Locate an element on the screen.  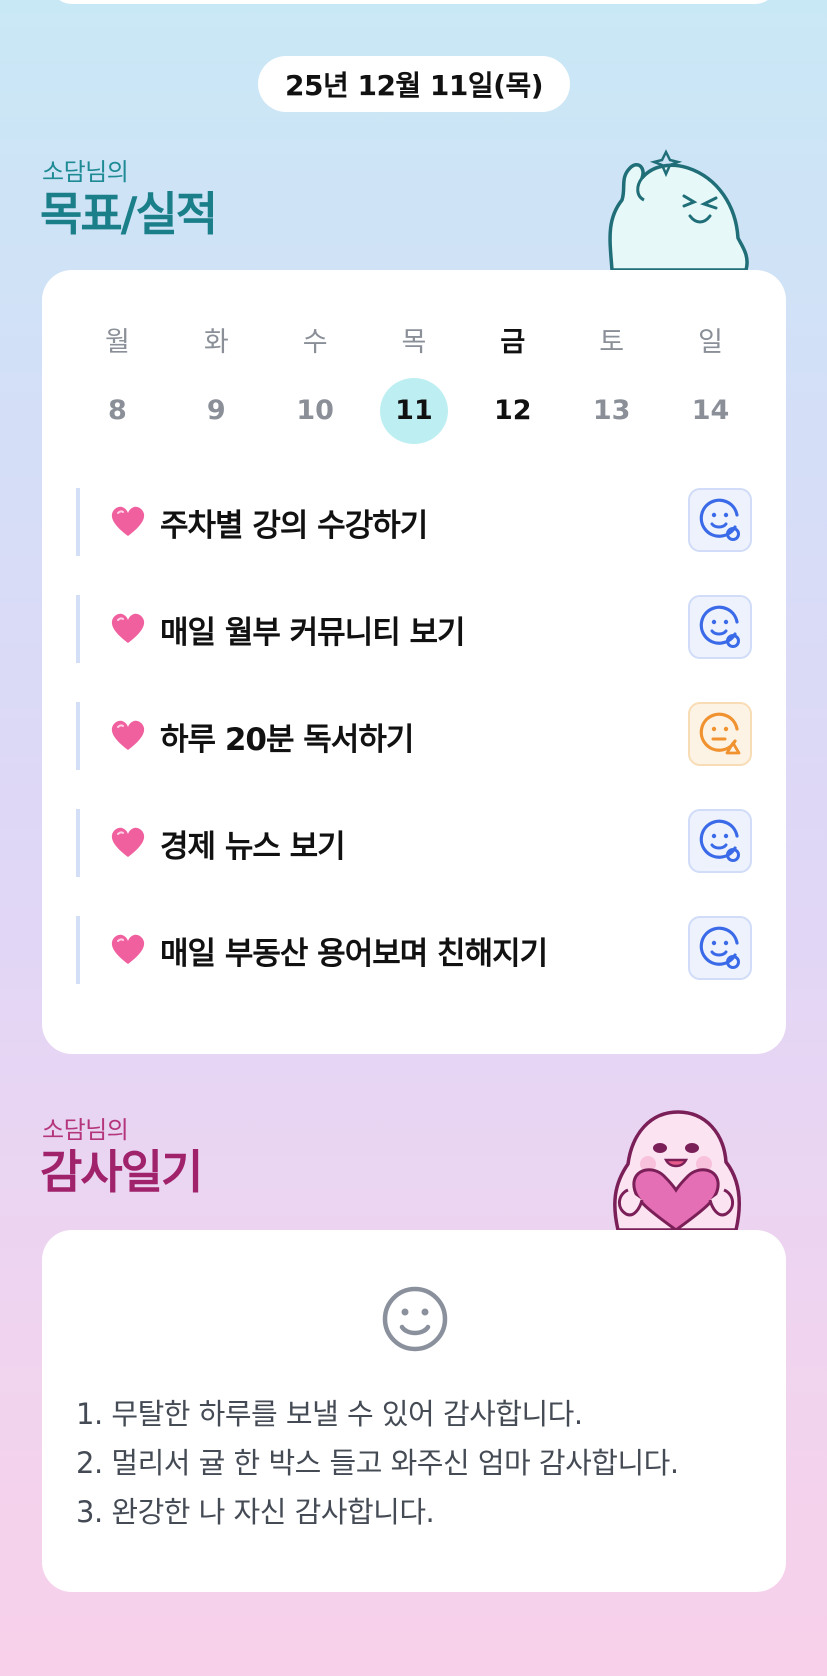
weekday-tue: 화 is located at coordinates (216, 342).